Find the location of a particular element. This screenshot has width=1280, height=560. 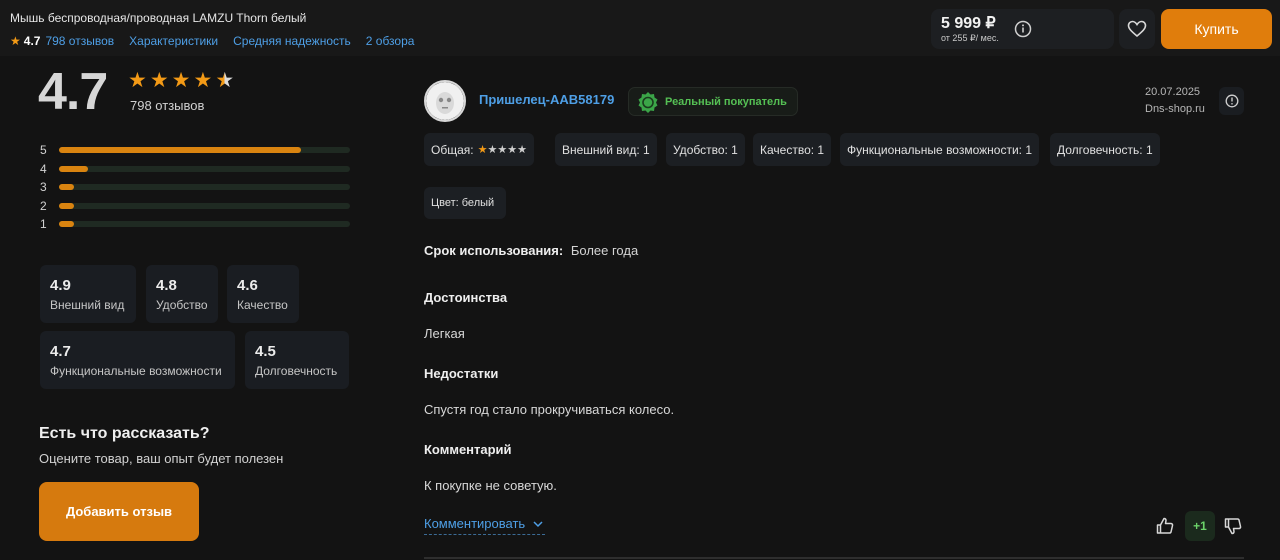

avatar is located at coordinates (445, 101).